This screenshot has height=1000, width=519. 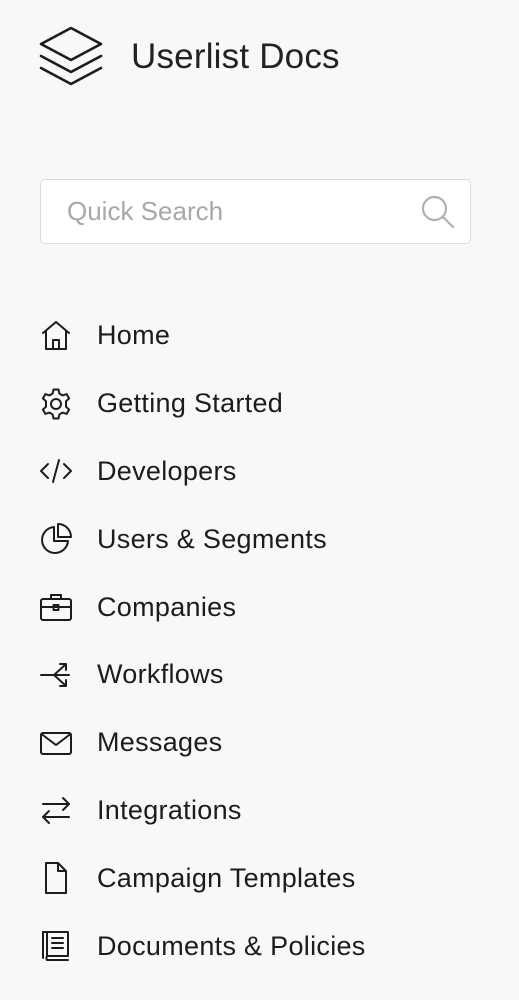 I want to click on nav-item-label: Developers, so click(x=167, y=470).